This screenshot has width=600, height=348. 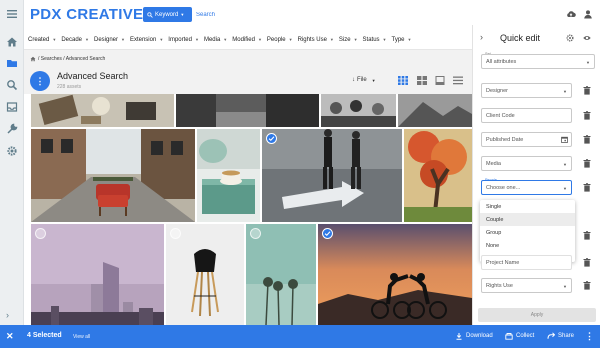 I want to click on filter-media: Media ▼, so click(x=218, y=40).